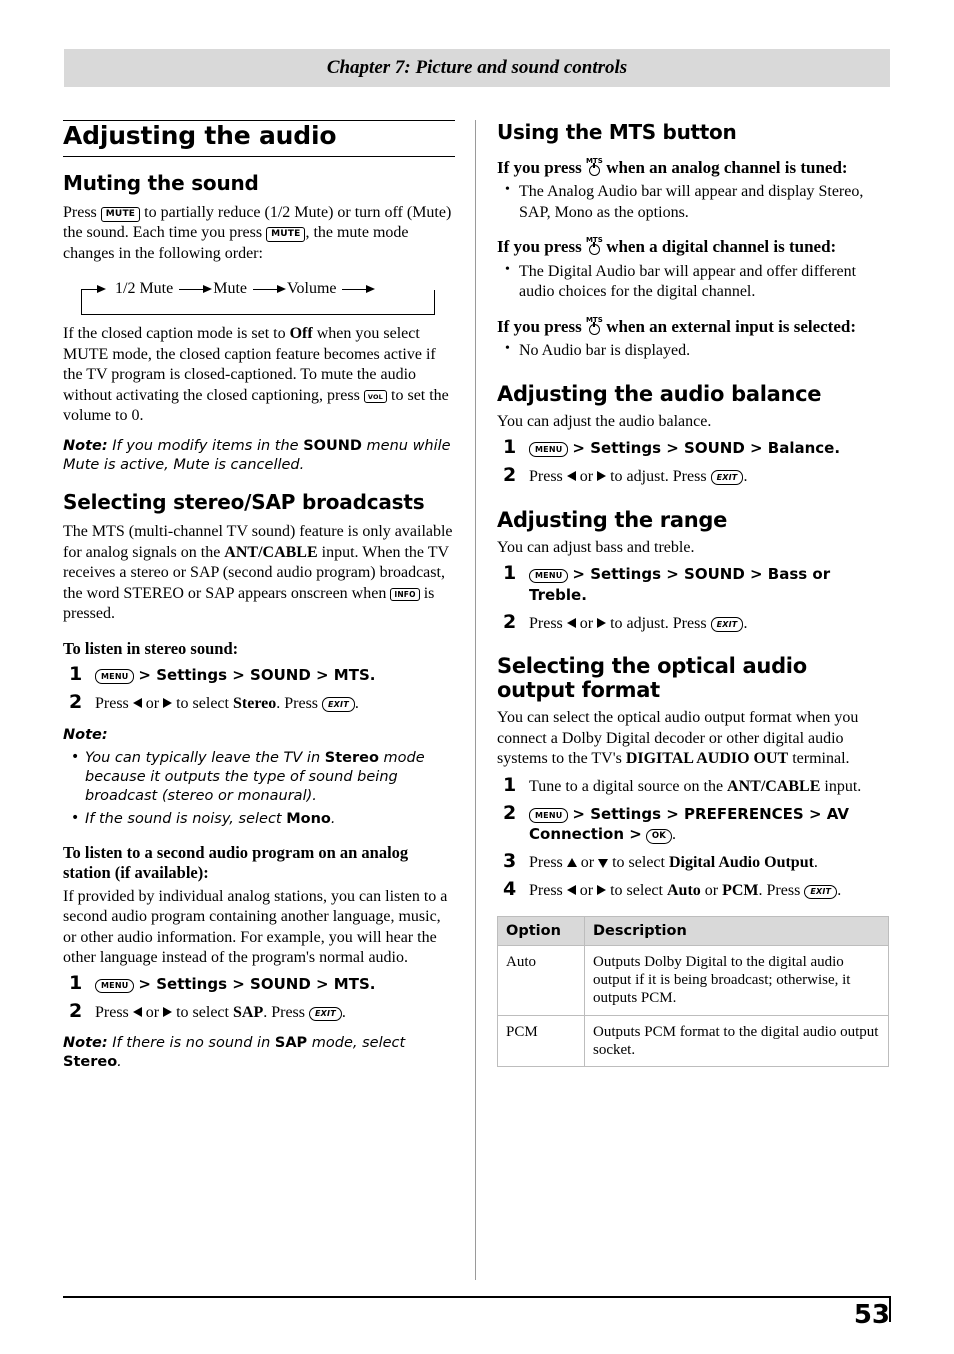  What do you see at coordinates (510, 861) in the screenshot?
I see `step-number: 3` at bounding box center [510, 861].